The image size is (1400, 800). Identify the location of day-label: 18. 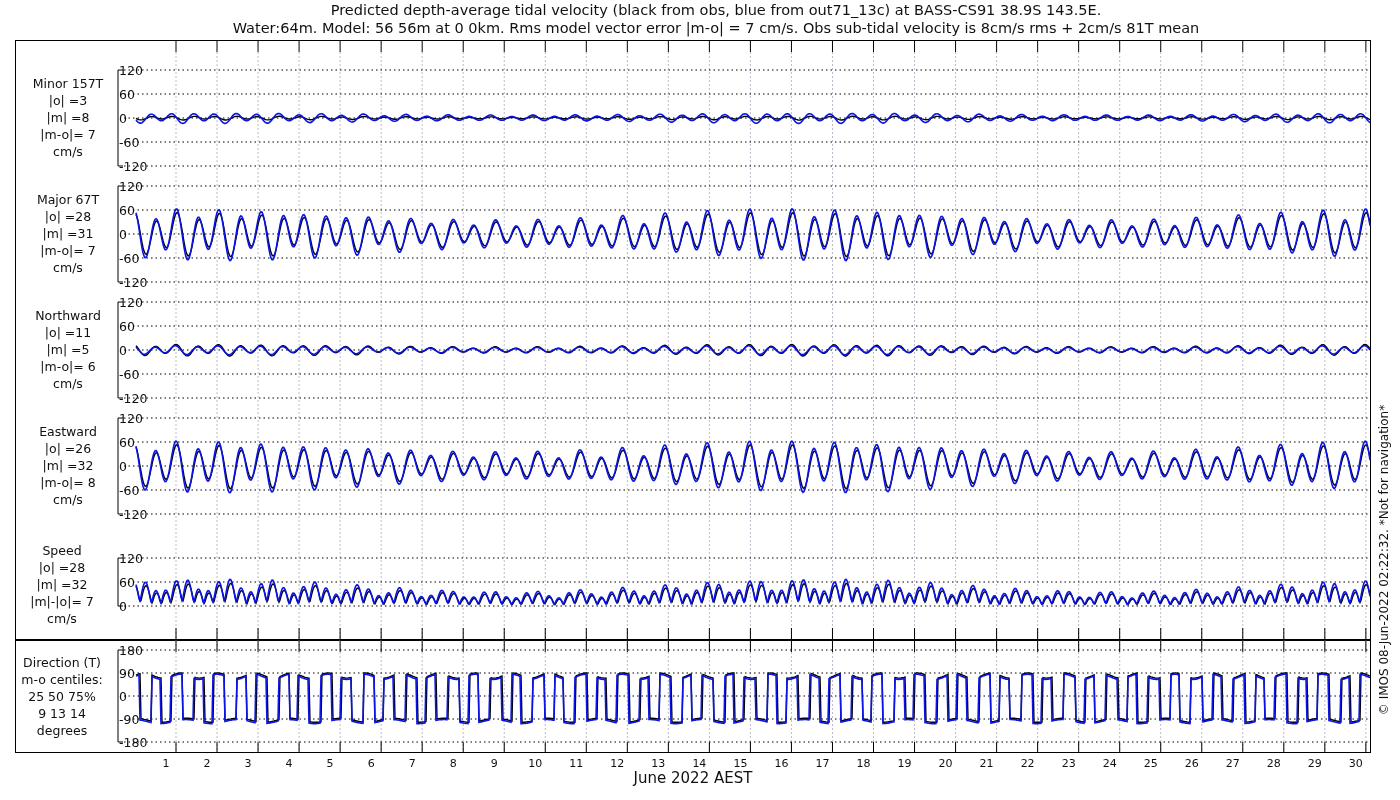
(863, 763).